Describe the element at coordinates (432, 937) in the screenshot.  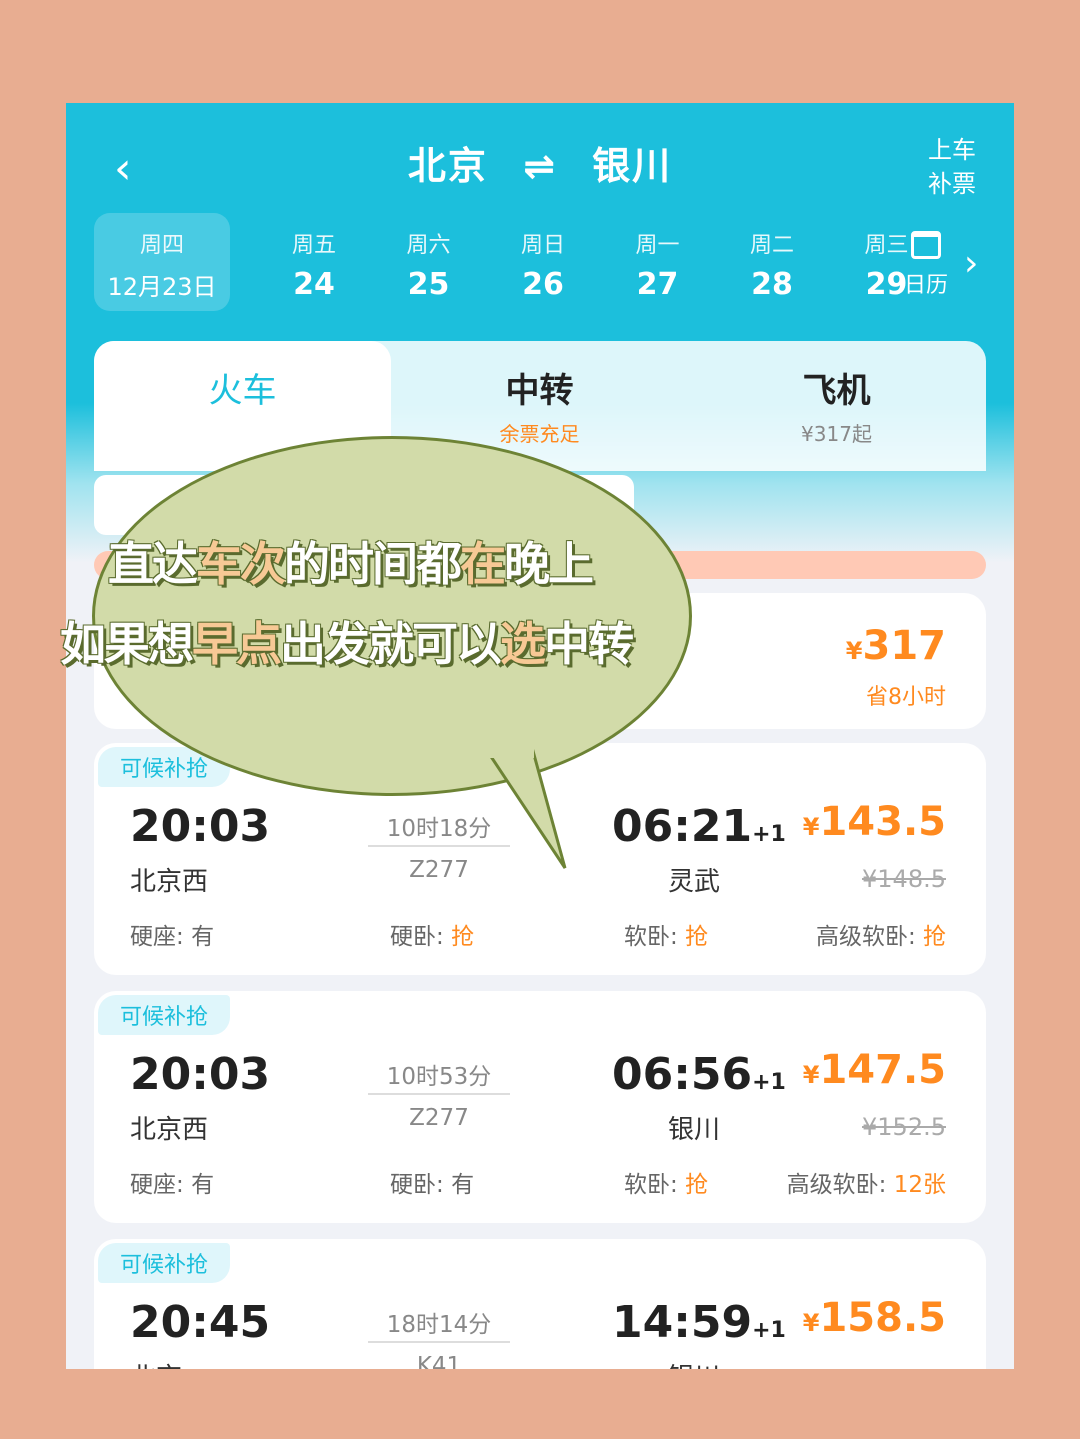
I see `seat-availability: 硬卧: 抢` at that location.